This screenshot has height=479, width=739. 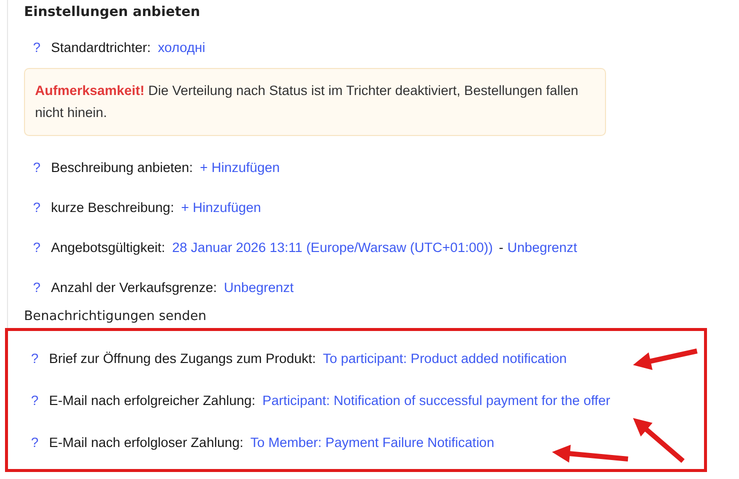 What do you see at coordinates (112, 208) in the screenshot?
I see `setting-label: kurze Beschreibung:` at bounding box center [112, 208].